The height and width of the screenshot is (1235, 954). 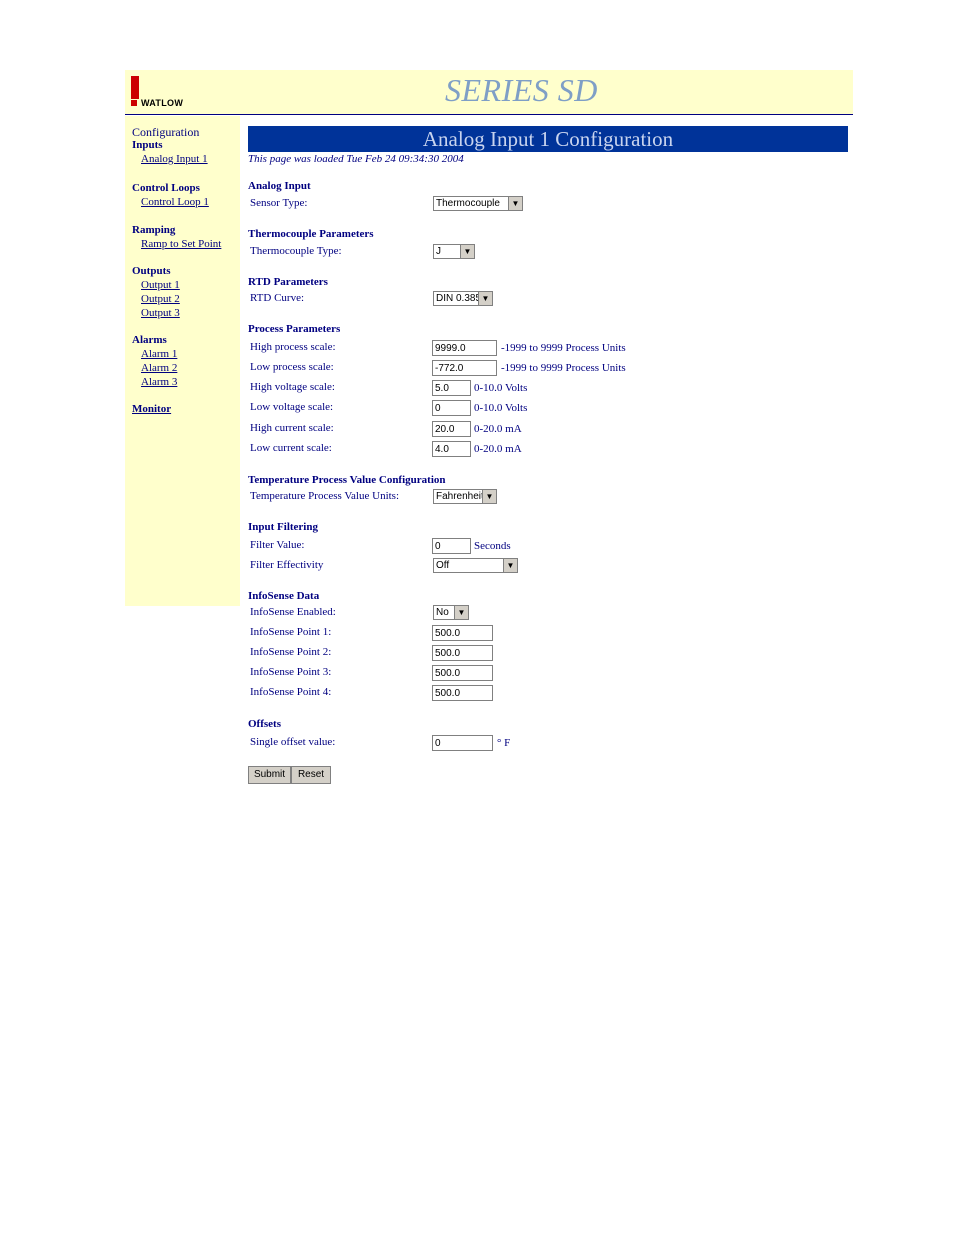 I want to click on section-offsets: Offsets, so click(x=264, y=724).